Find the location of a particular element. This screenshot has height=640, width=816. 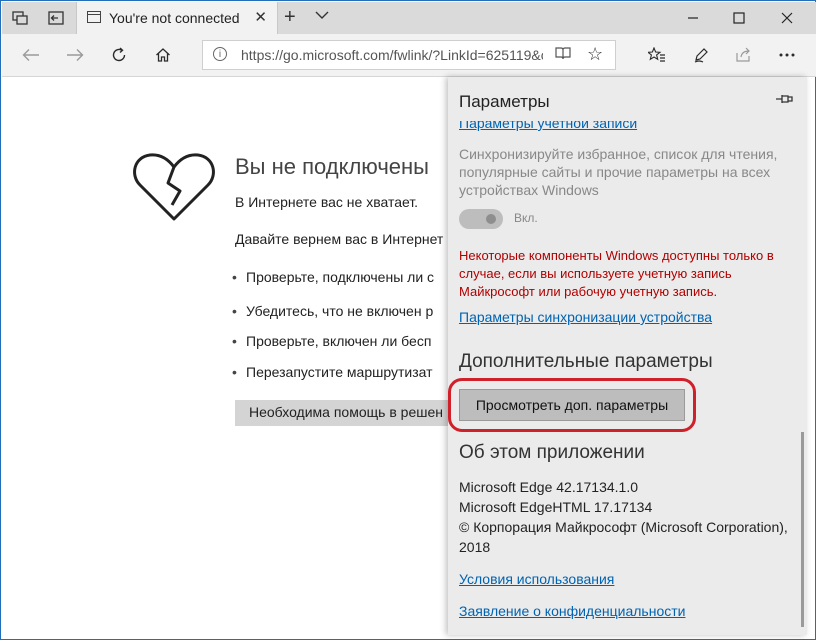

web-note-icon is located at coordinates (701, 55).